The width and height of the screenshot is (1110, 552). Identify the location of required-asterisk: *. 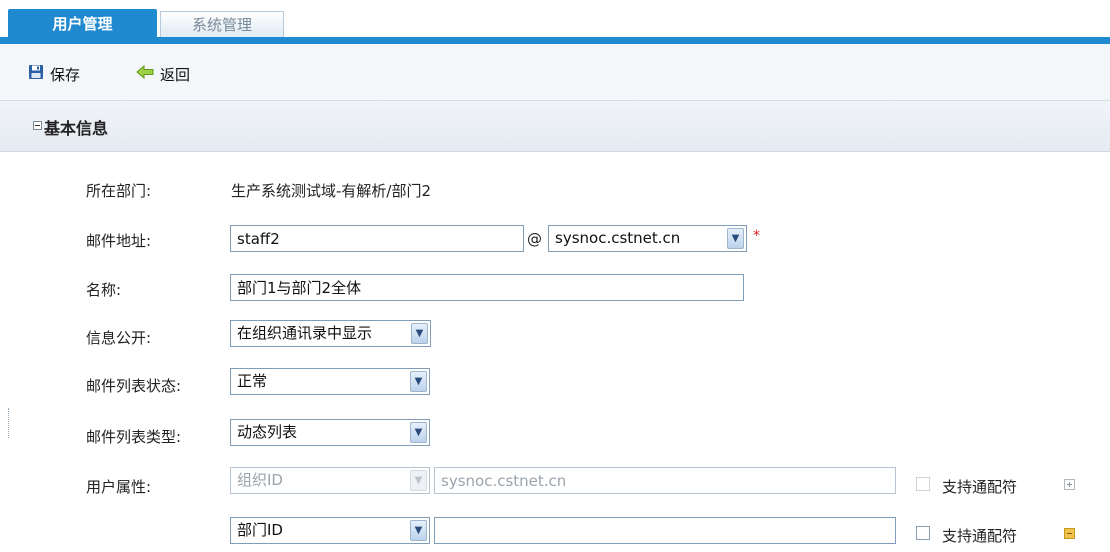
(756, 236).